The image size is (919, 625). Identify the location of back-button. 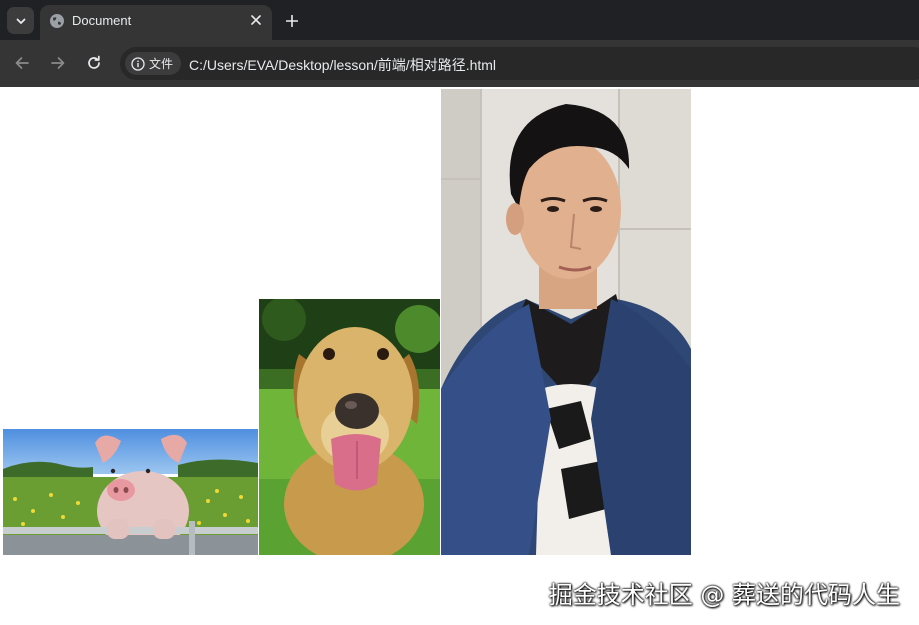
(22, 63).